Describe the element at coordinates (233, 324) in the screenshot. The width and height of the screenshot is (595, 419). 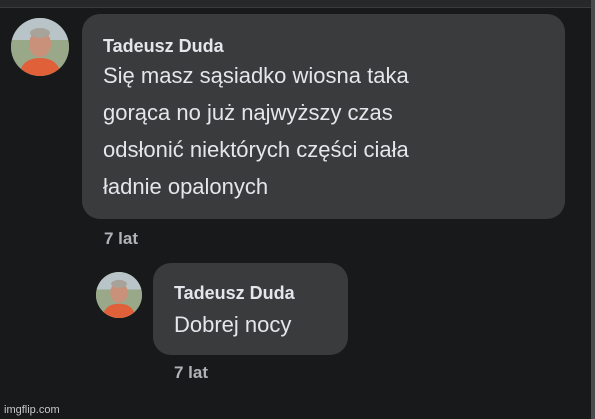
I see `reply-text: Dobrej nocy` at that location.